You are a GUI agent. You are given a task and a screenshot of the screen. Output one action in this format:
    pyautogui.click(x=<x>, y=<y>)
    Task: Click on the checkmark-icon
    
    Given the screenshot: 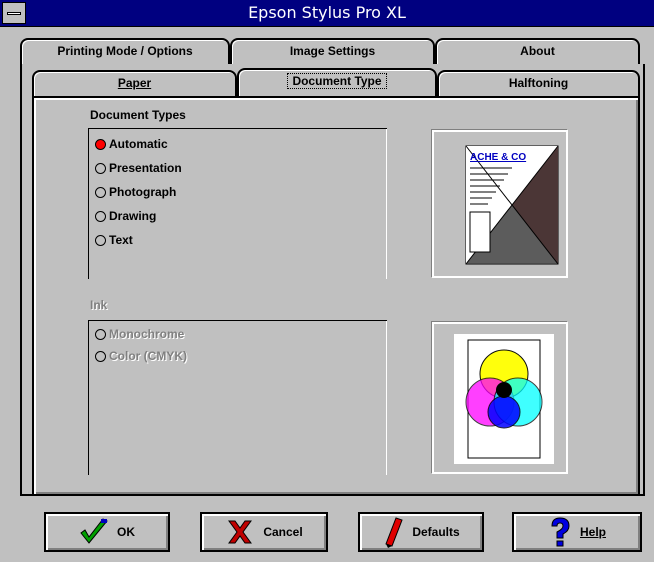 What is the action you would take?
    pyautogui.click(x=94, y=531)
    